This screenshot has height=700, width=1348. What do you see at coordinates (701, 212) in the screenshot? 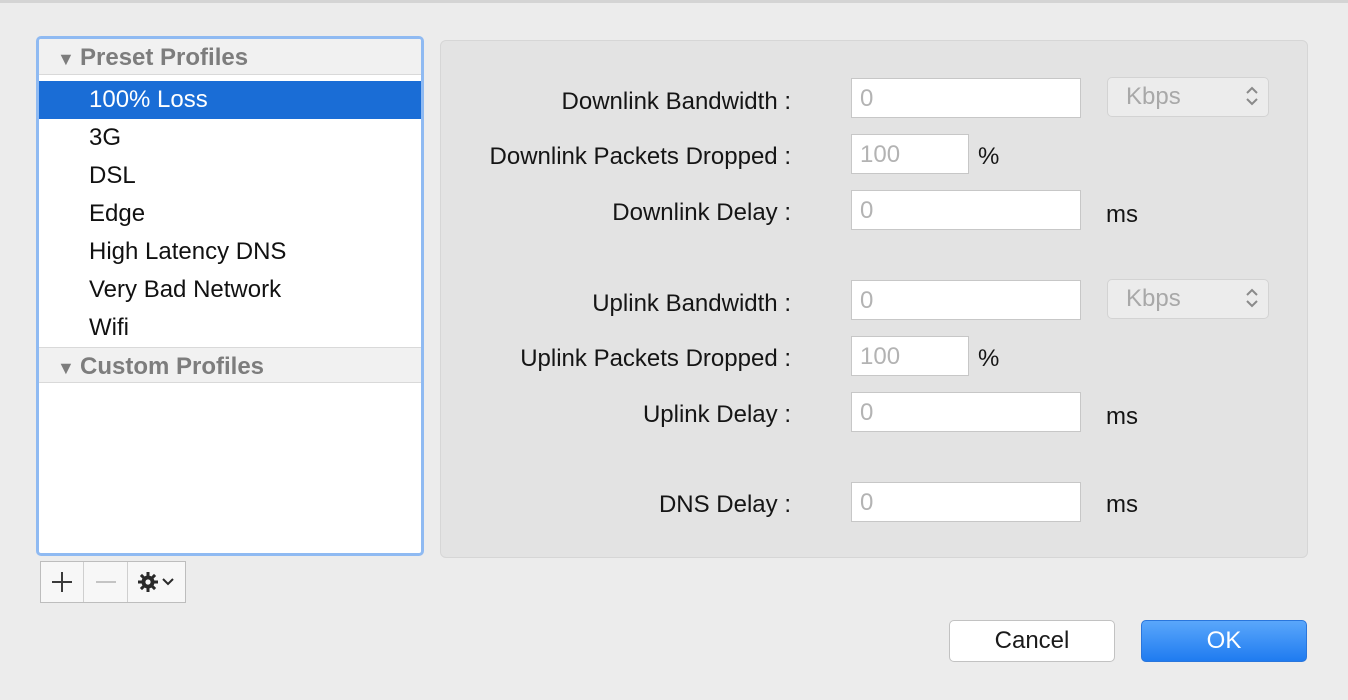
I see `downlink-delay-label: Downlink Delay :` at bounding box center [701, 212].